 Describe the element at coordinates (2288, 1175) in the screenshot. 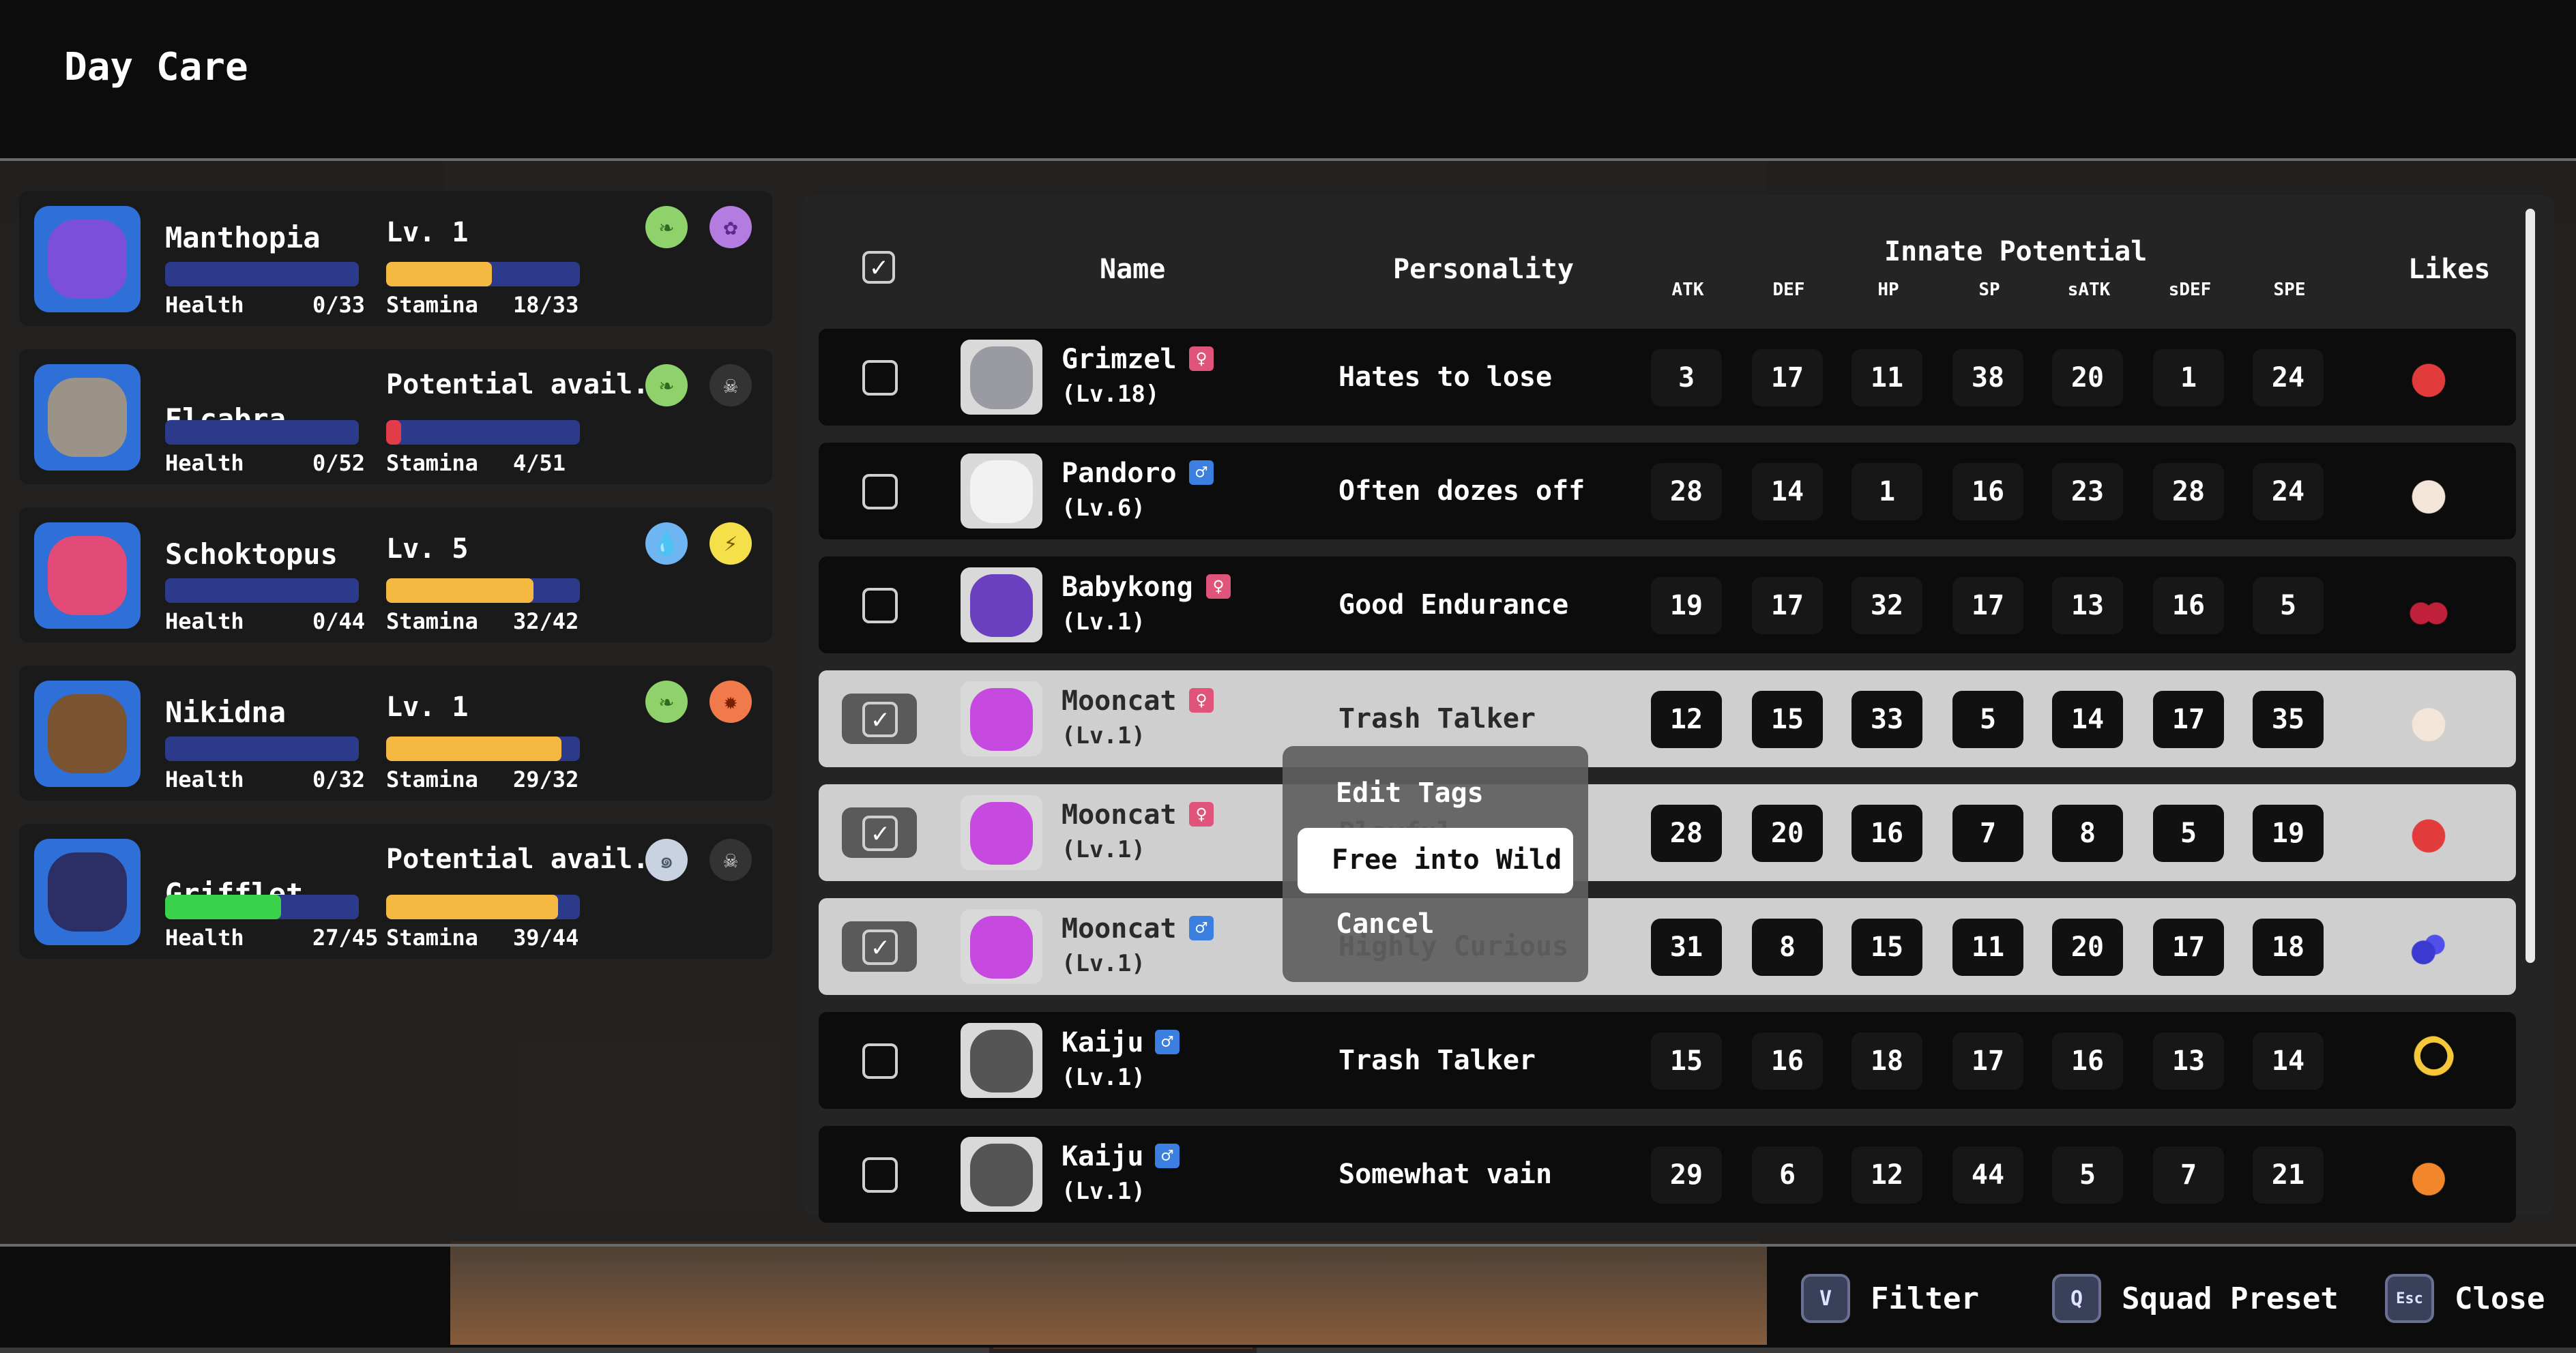

I see `stat-value: 21` at that location.